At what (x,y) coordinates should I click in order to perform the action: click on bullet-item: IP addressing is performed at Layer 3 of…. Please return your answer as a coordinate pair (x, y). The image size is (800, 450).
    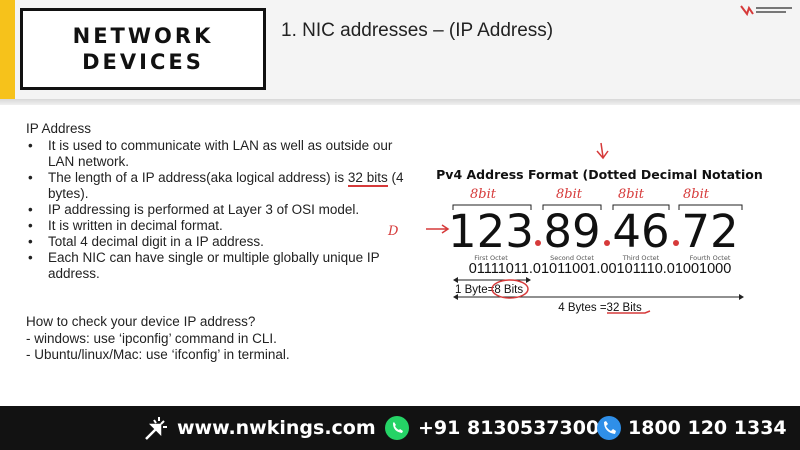
    Looking at the image, I should click on (218, 210).